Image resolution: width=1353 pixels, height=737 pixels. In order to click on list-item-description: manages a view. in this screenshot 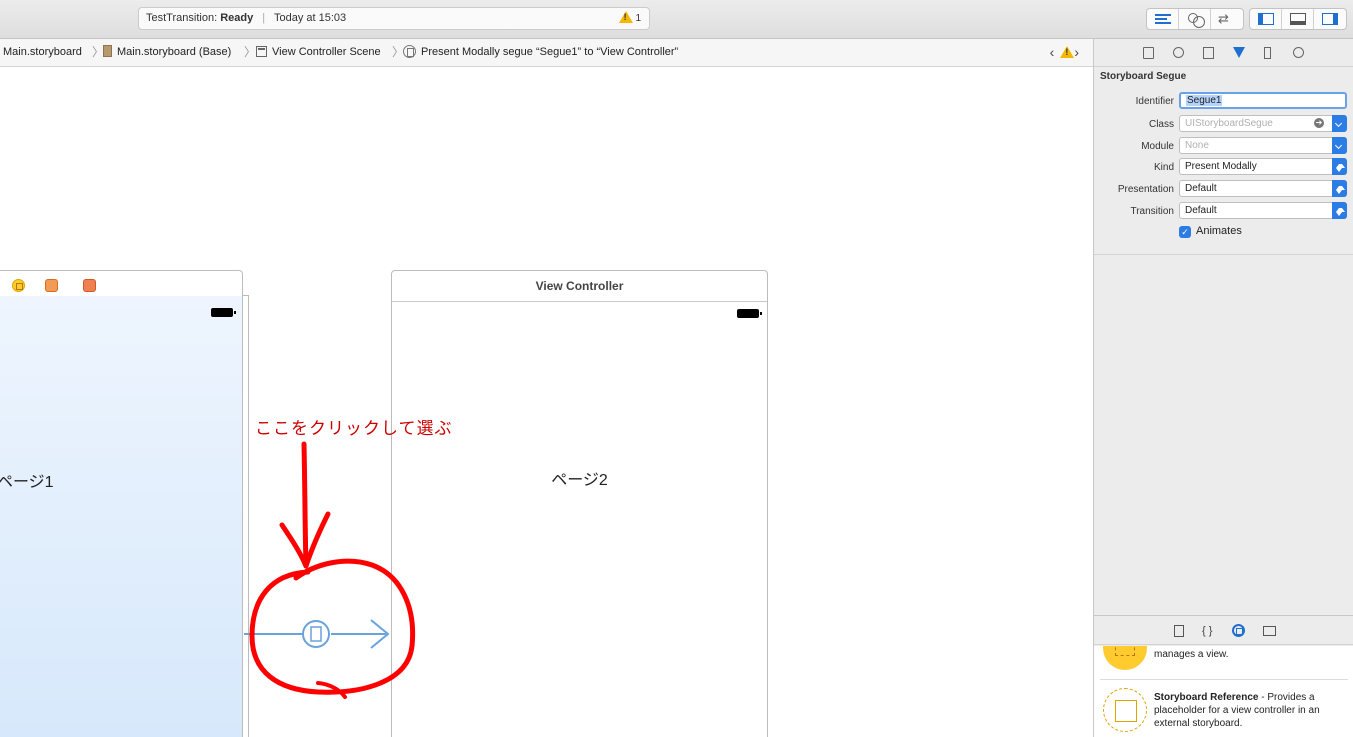, I will do `click(1191, 654)`.